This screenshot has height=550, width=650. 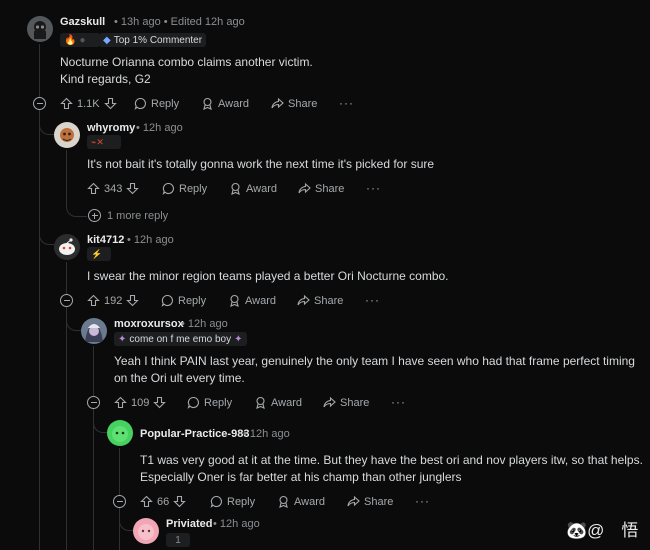 I want to click on username: Gazskull, so click(x=82, y=22).